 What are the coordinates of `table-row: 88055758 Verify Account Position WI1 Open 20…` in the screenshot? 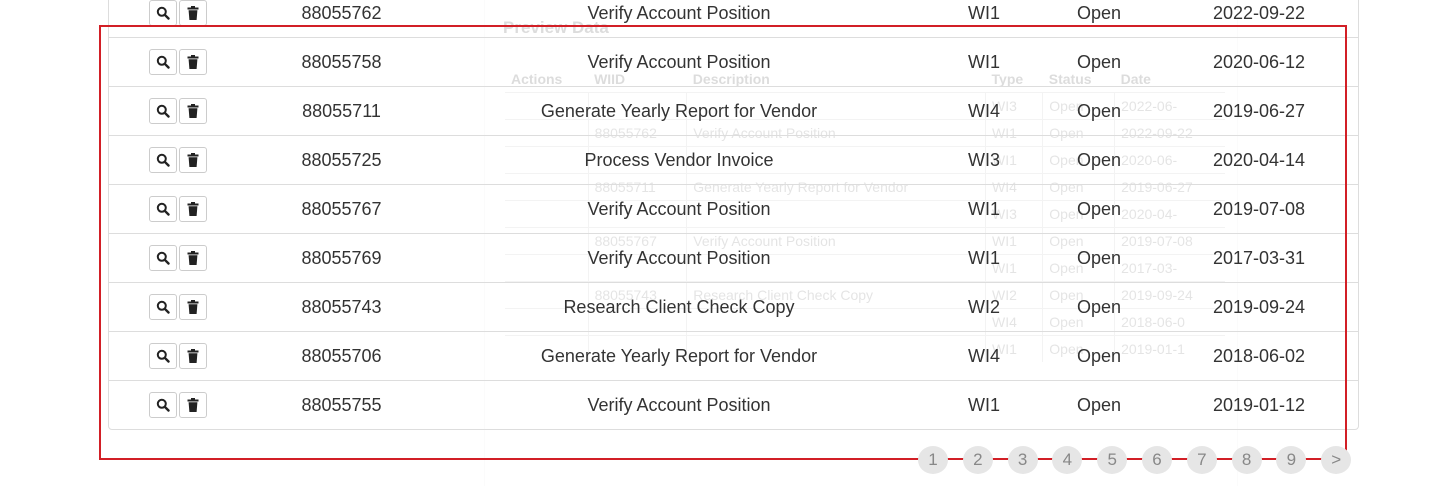 It's located at (733, 62).